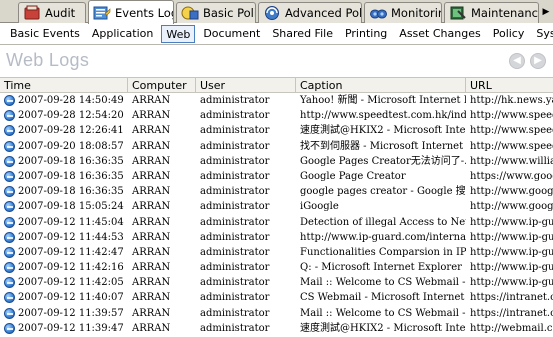 Image resolution: width=553 pixels, height=337 pixels. What do you see at coordinates (71, 146) in the screenshot?
I see `cell-time: 2007-09-20 18:08:57` at bounding box center [71, 146].